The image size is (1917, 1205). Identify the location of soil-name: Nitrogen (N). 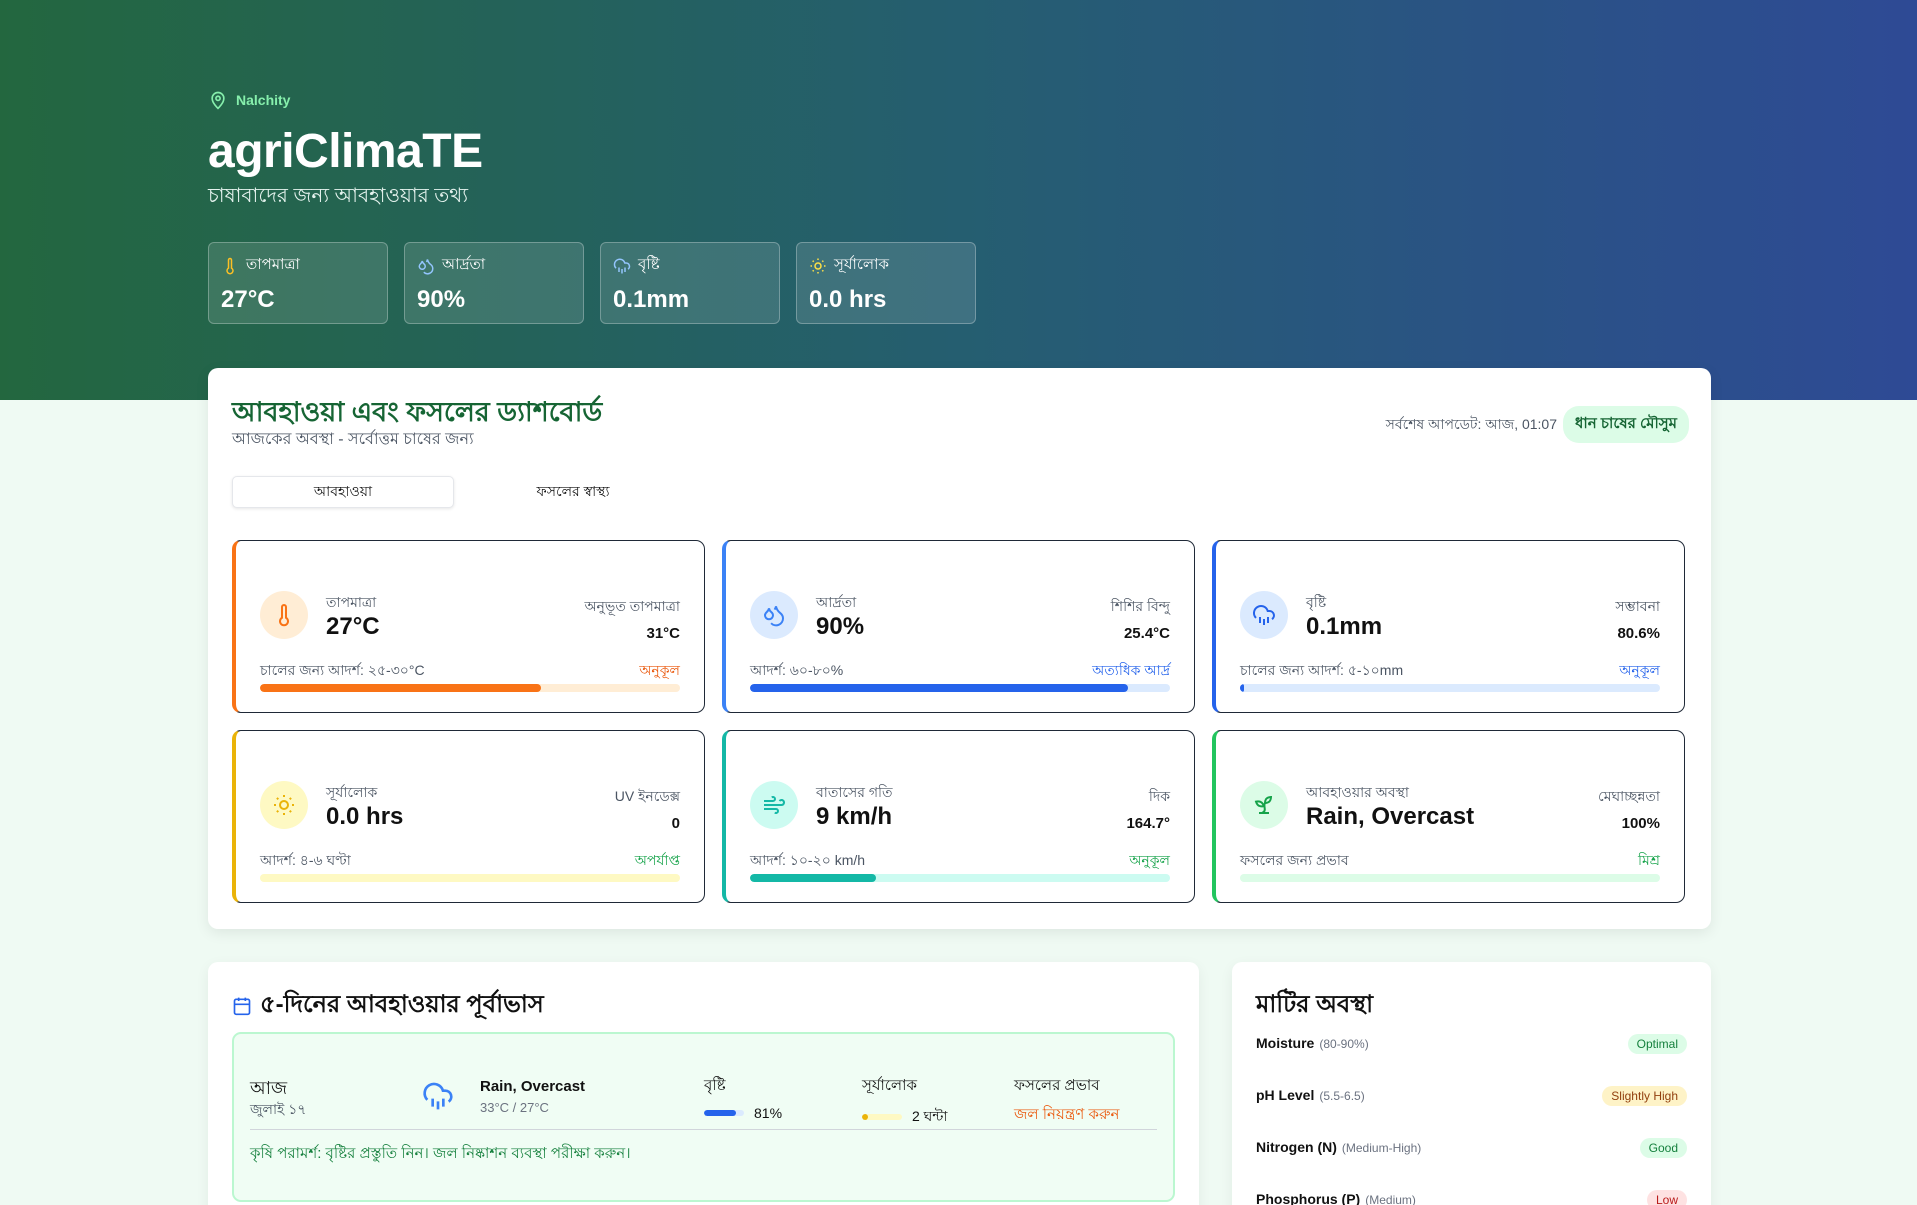
(1296, 1147).